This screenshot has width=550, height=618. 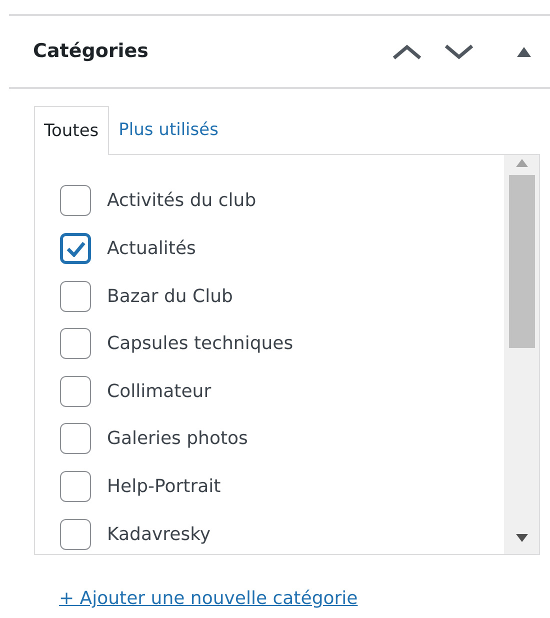 I want to click on tab: Plus utilisés, so click(x=168, y=130).